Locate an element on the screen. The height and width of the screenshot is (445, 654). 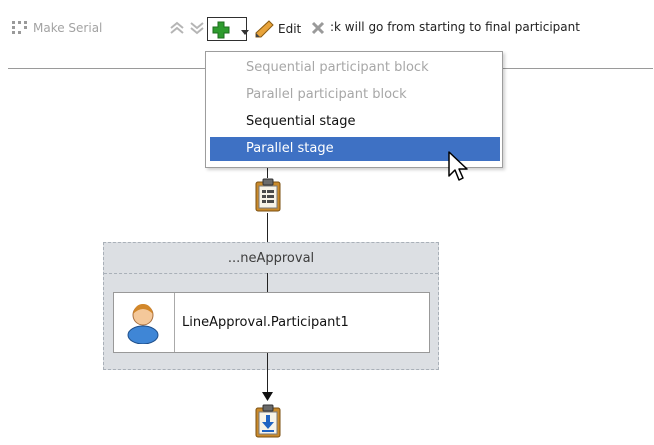
participant-block: LineApproval.Participant1 is located at coordinates (271, 322).